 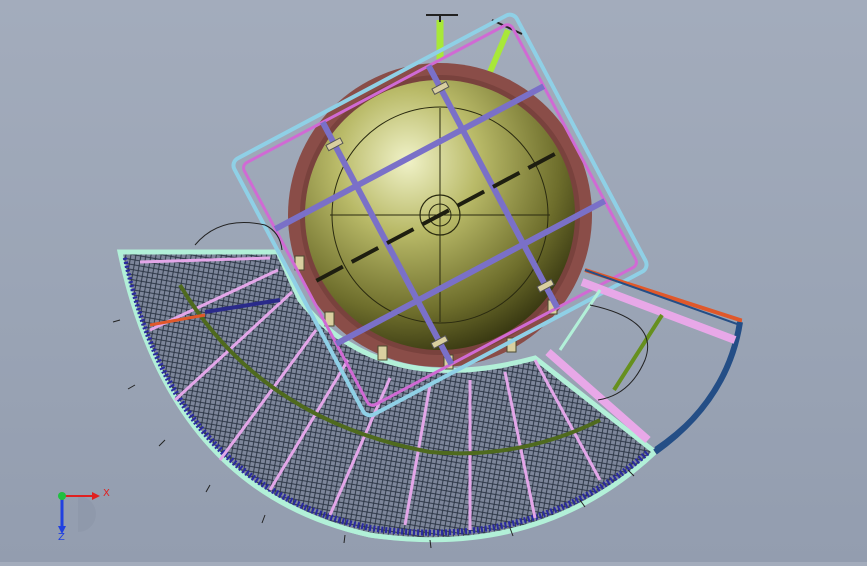 What do you see at coordinates (106, 493) in the screenshot?
I see `axis-x-label: X` at bounding box center [106, 493].